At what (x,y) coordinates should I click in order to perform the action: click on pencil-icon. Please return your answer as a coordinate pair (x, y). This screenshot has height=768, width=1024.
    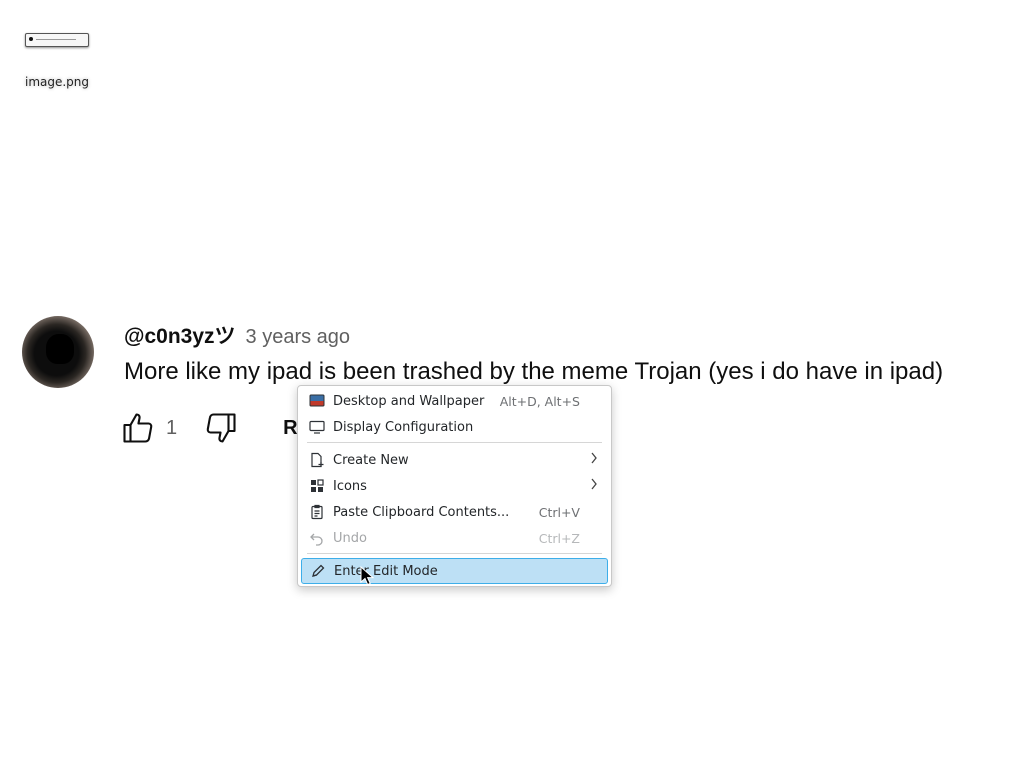
    Looking at the image, I should click on (318, 571).